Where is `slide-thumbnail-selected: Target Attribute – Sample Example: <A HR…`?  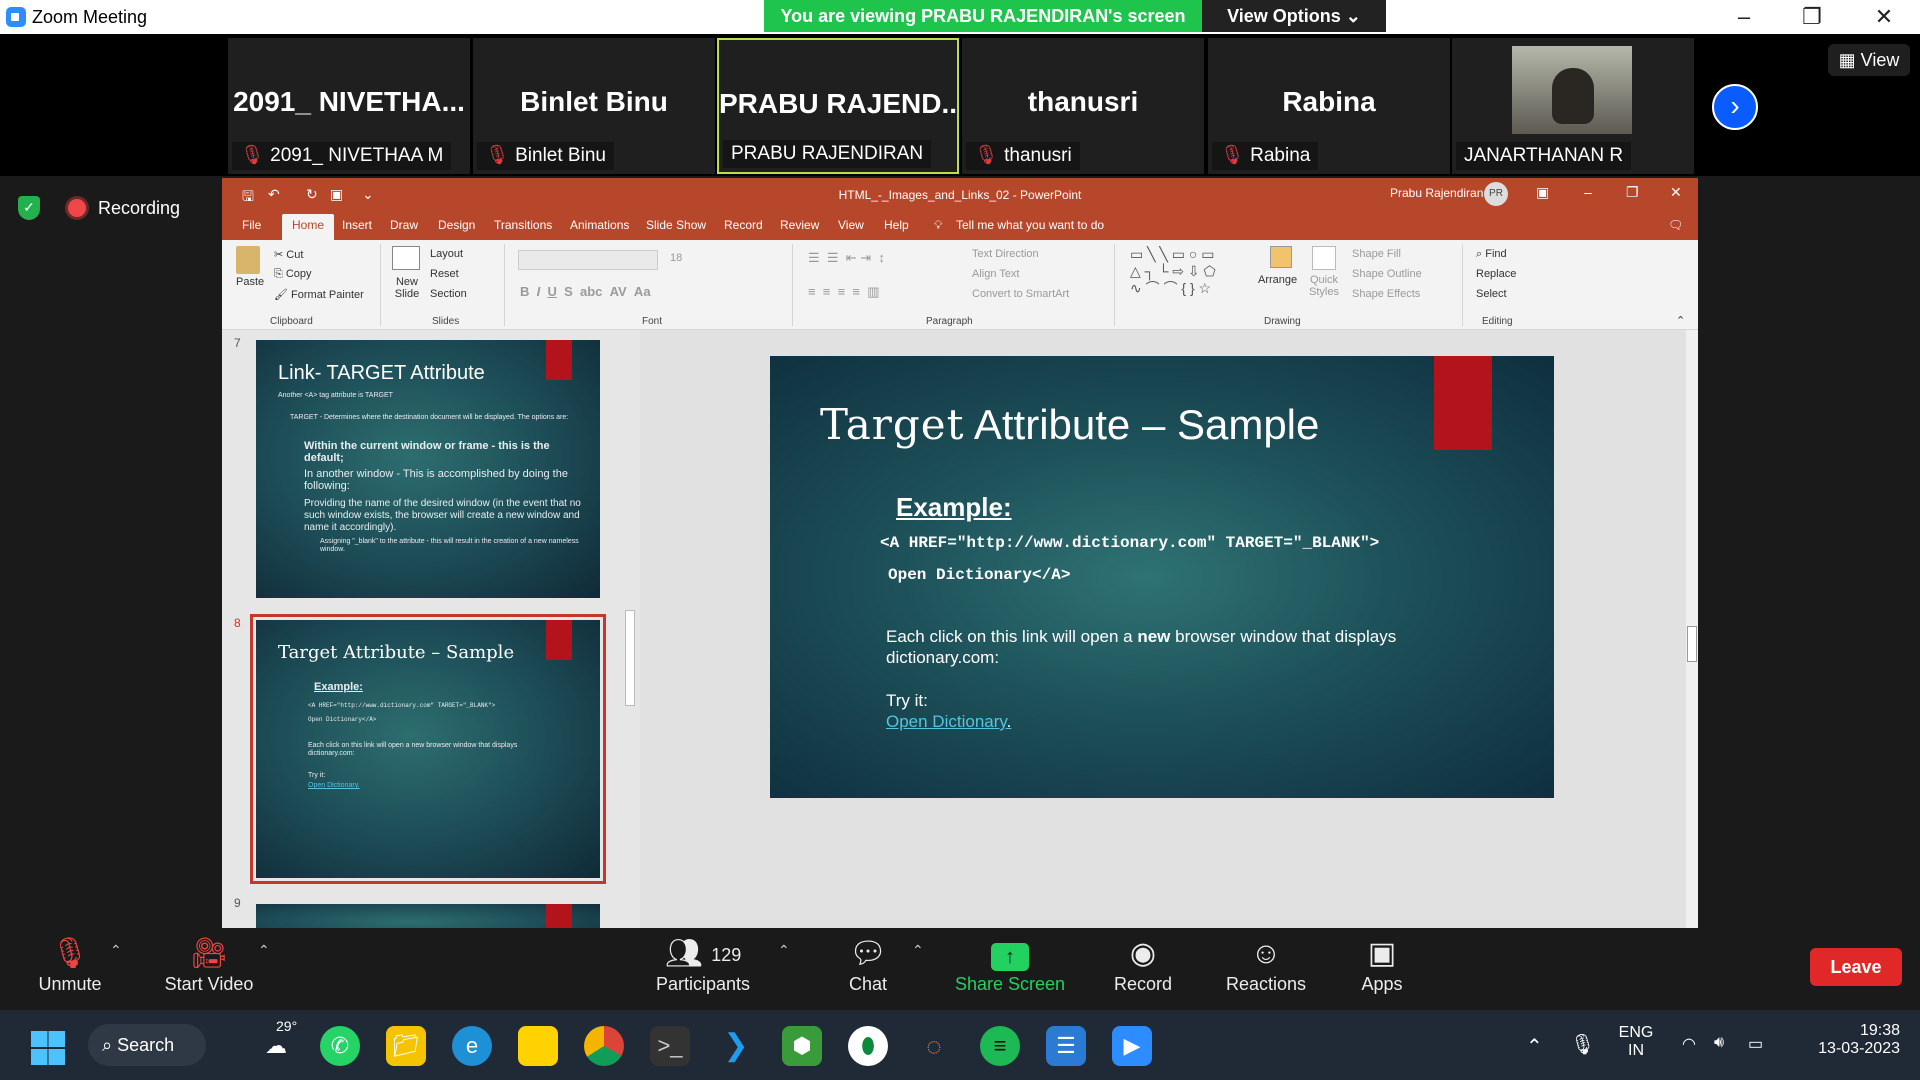
slide-thumbnail-selected: Target Attribute – Sample Example: <A HR… is located at coordinates (428, 749).